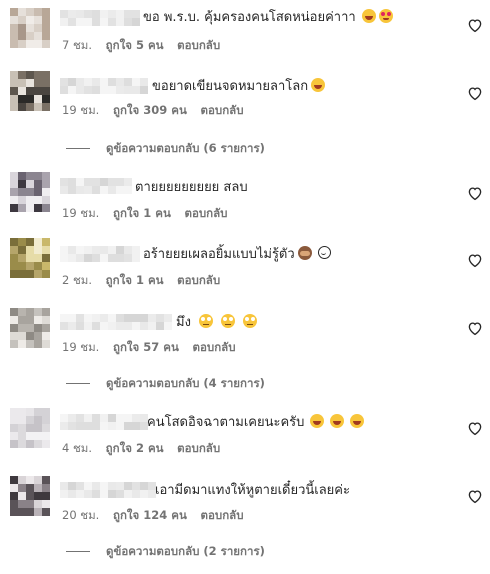 This screenshot has height=574, width=490. I want to click on comment-meta: 19 ชม. ถูกใจ 309 คน ตอบกลับ, so click(158, 110).